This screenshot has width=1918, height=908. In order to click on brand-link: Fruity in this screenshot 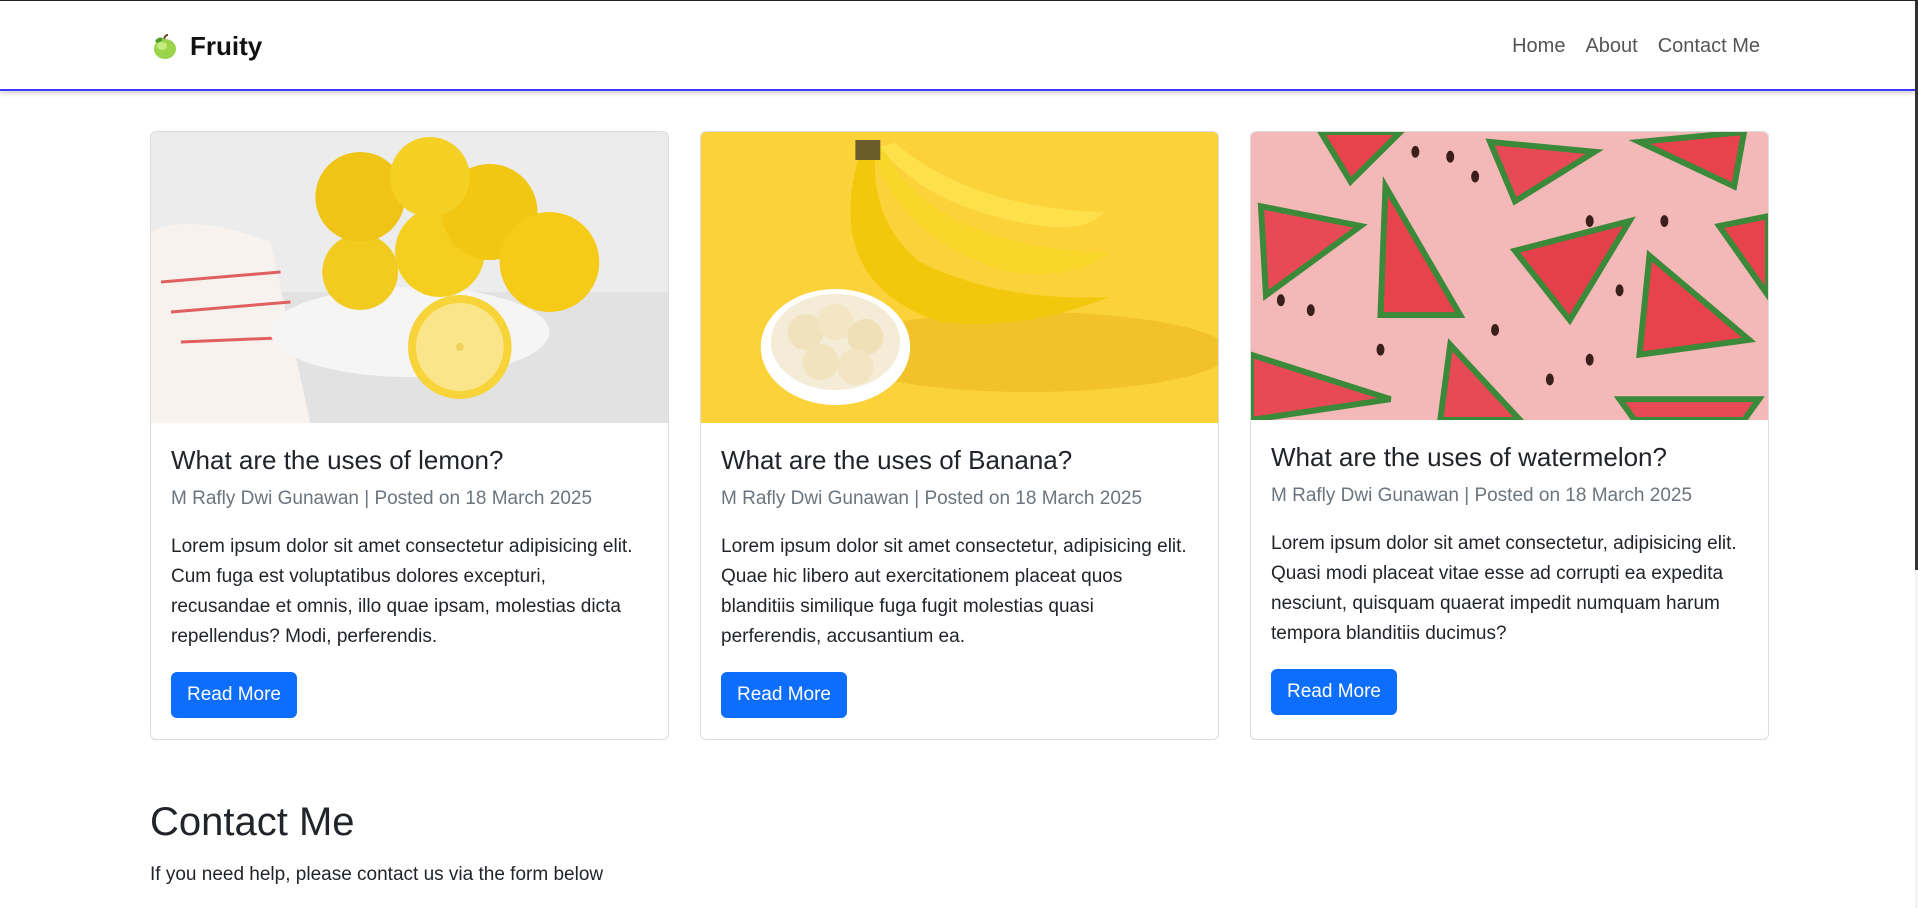, I will do `click(206, 46)`.